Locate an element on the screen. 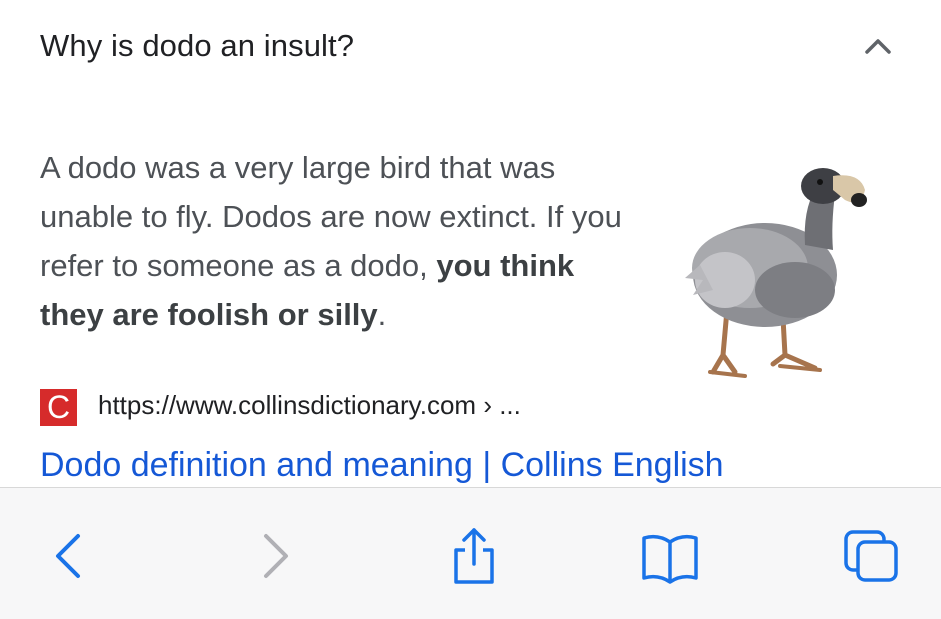  tabs-button is located at coordinates (872, 556).